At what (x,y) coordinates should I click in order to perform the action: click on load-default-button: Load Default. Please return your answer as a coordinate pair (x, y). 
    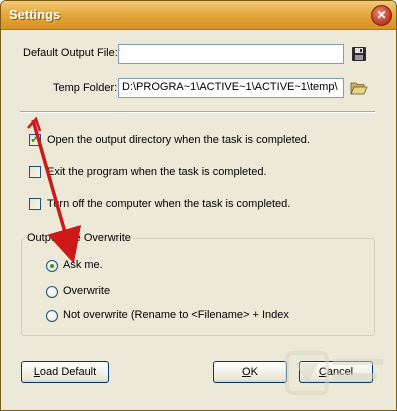
    Looking at the image, I should click on (65, 372).